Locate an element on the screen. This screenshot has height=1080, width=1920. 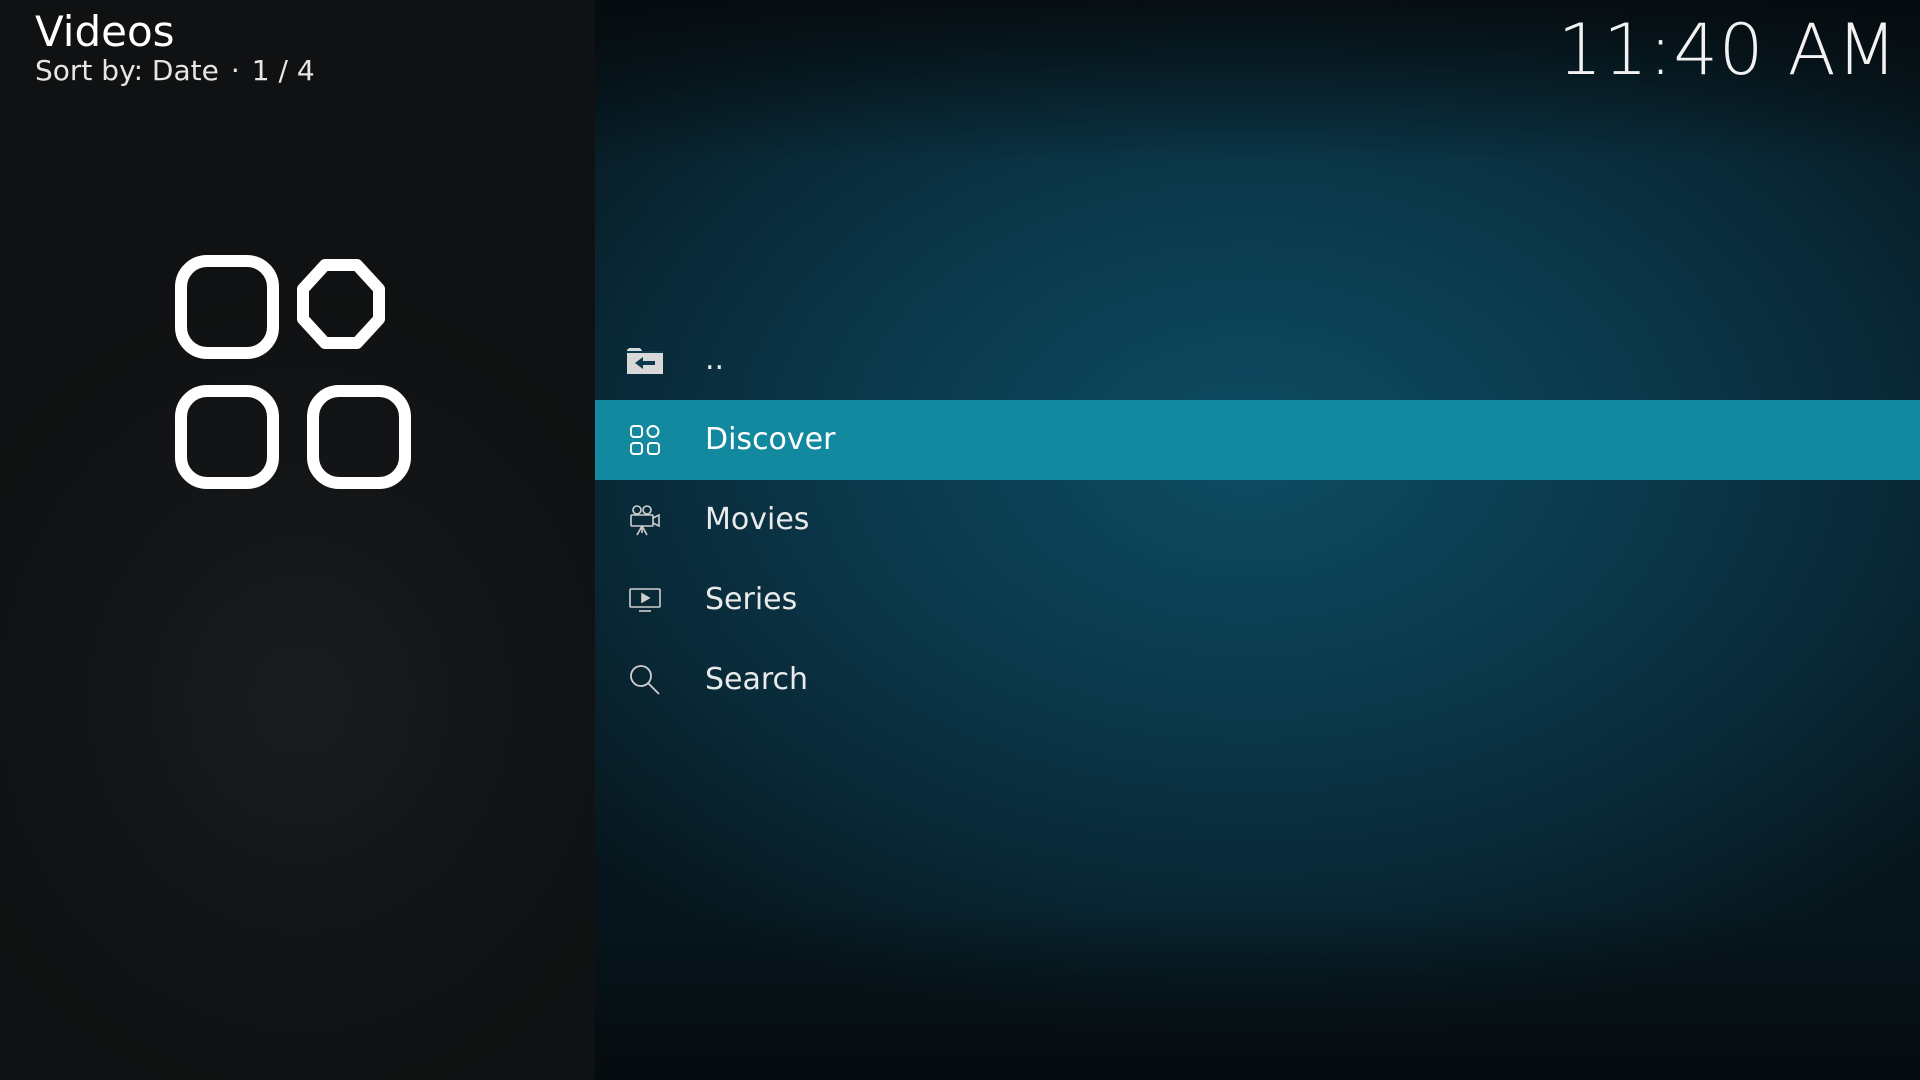
search-icon is located at coordinates (645, 680).